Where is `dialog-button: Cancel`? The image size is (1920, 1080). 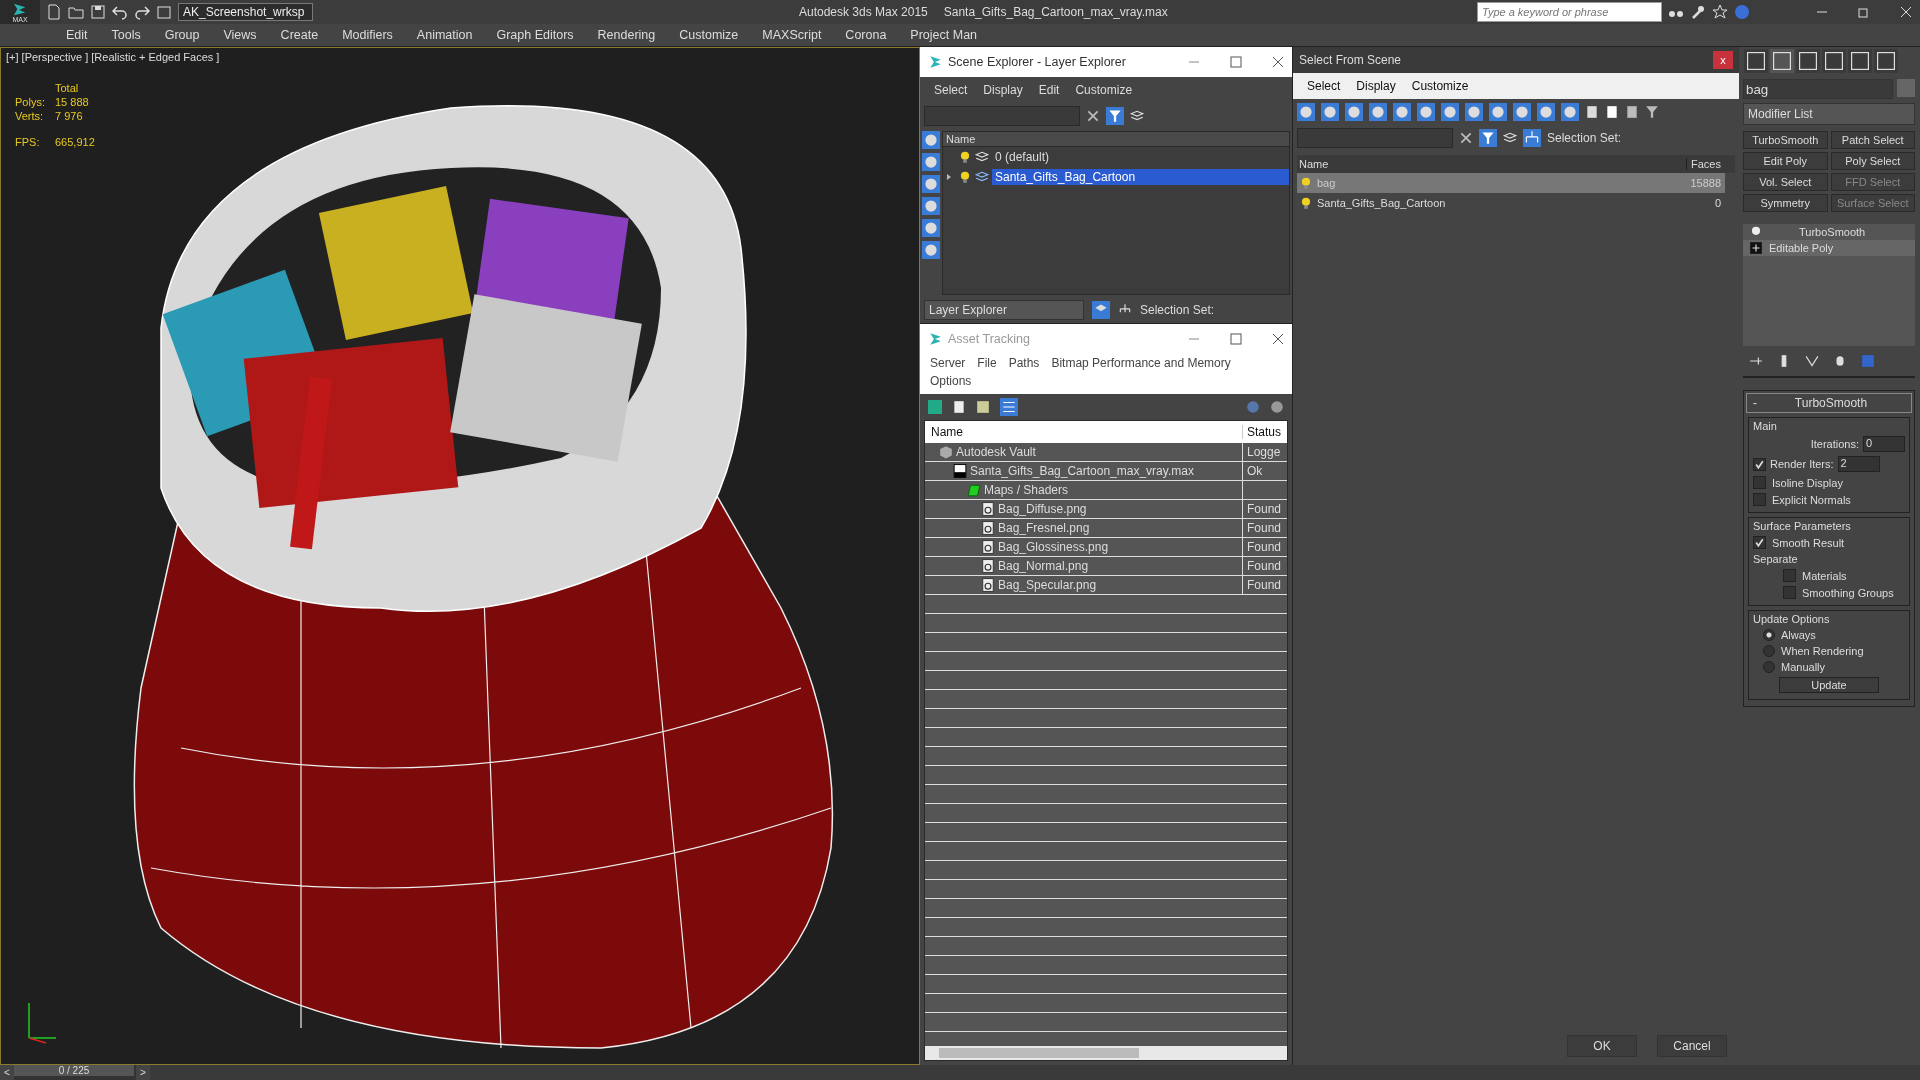
dialog-button: Cancel is located at coordinates (1692, 1046).